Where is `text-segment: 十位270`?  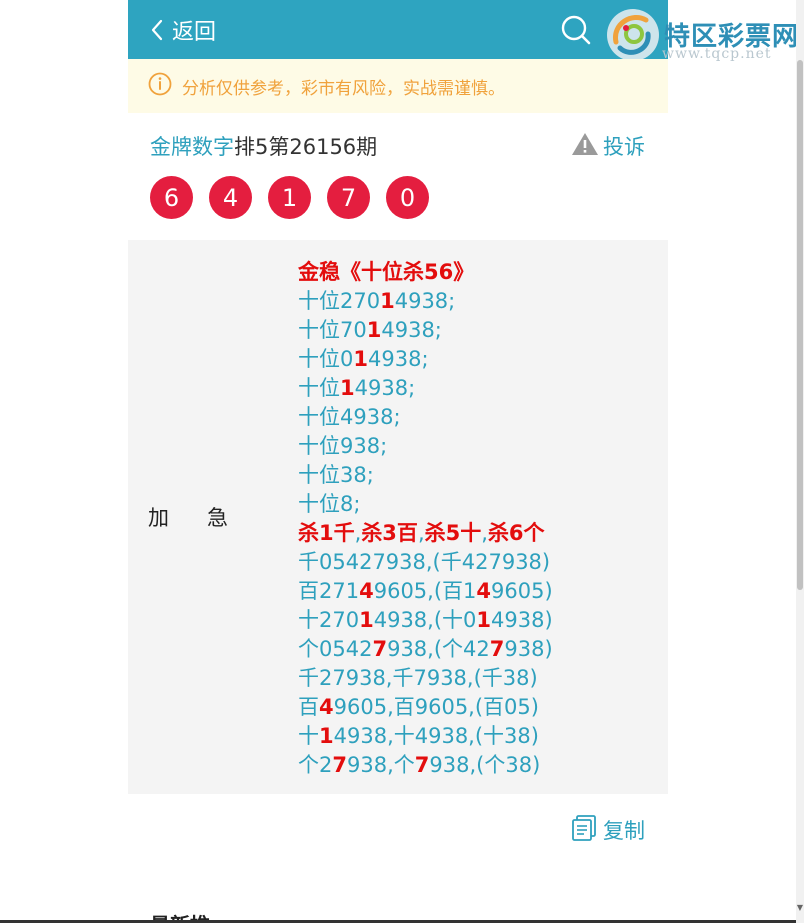
text-segment: 十位270 is located at coordinates (339, 301).